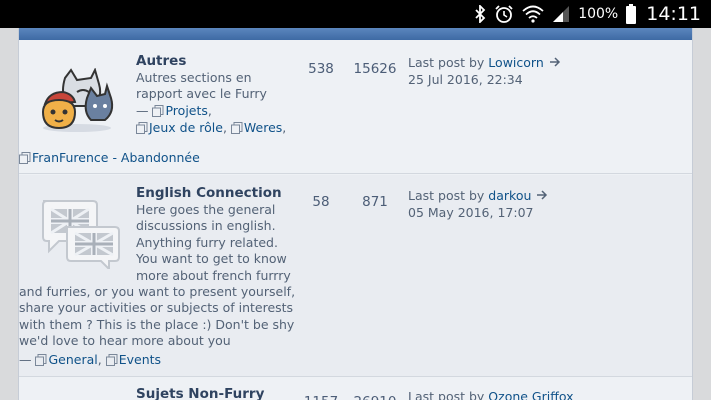  What do you see at coordinates (465, 79) in the screenshot?
I see `last-post-date: 25 Jul 2016, 22:34` at bounding box center [465, 79].